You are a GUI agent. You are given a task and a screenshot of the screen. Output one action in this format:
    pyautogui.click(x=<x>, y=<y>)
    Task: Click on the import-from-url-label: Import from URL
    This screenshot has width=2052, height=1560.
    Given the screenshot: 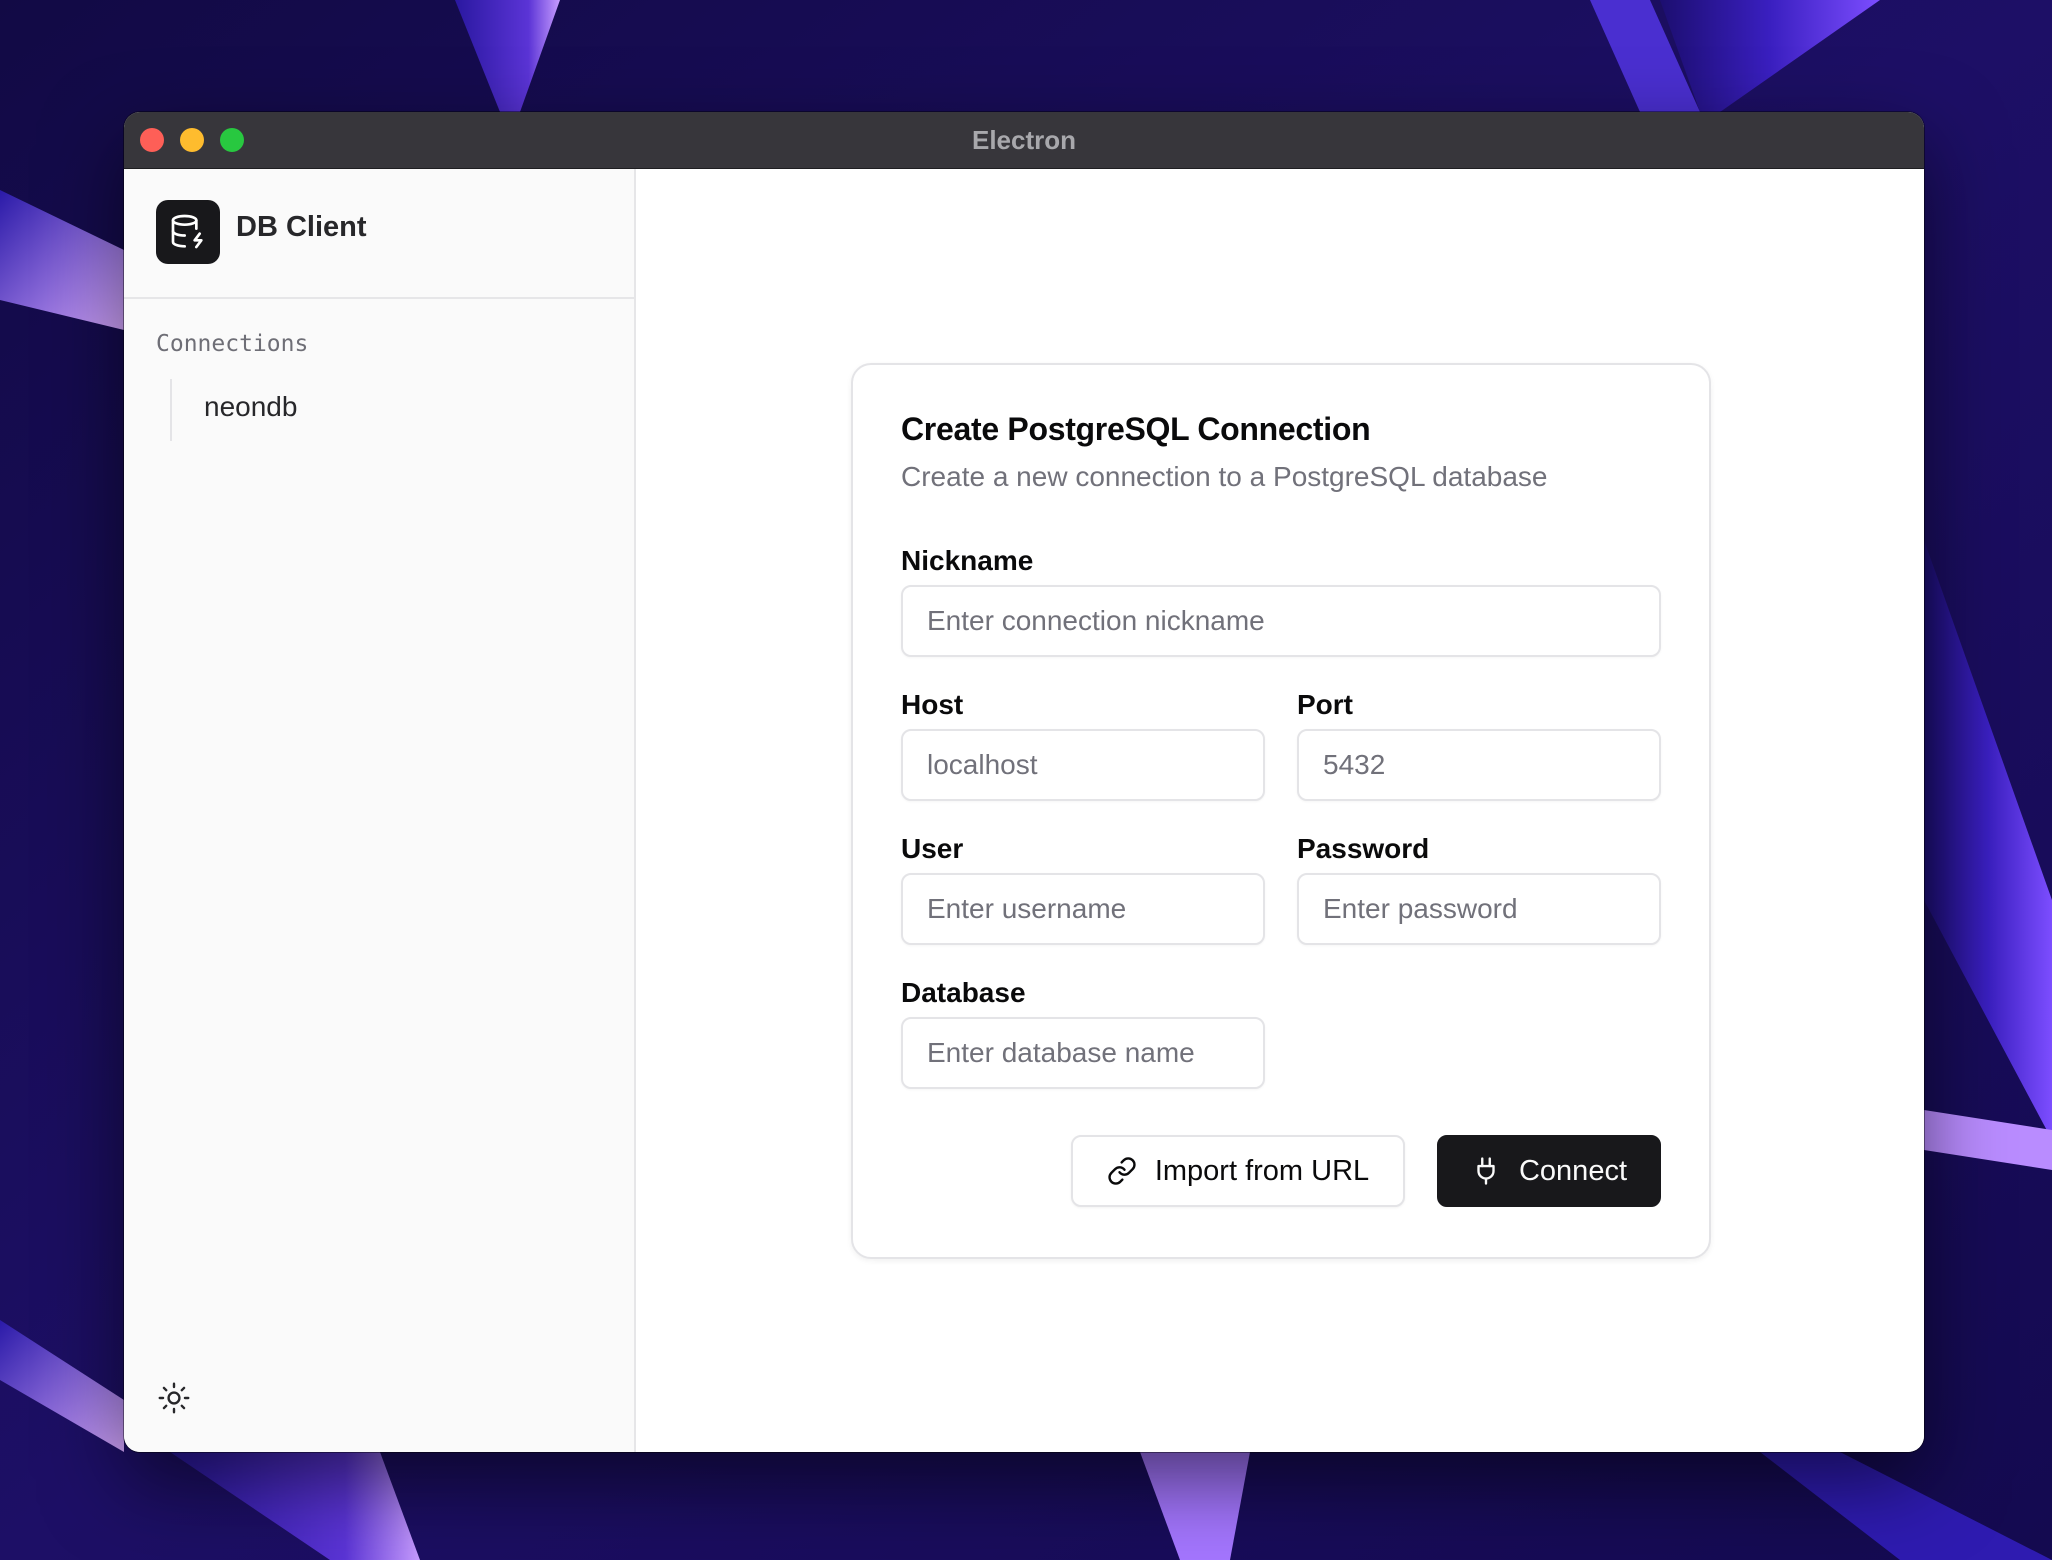 What is the action you would take?
    pyautogui.click(x=1262, y=1170)
    